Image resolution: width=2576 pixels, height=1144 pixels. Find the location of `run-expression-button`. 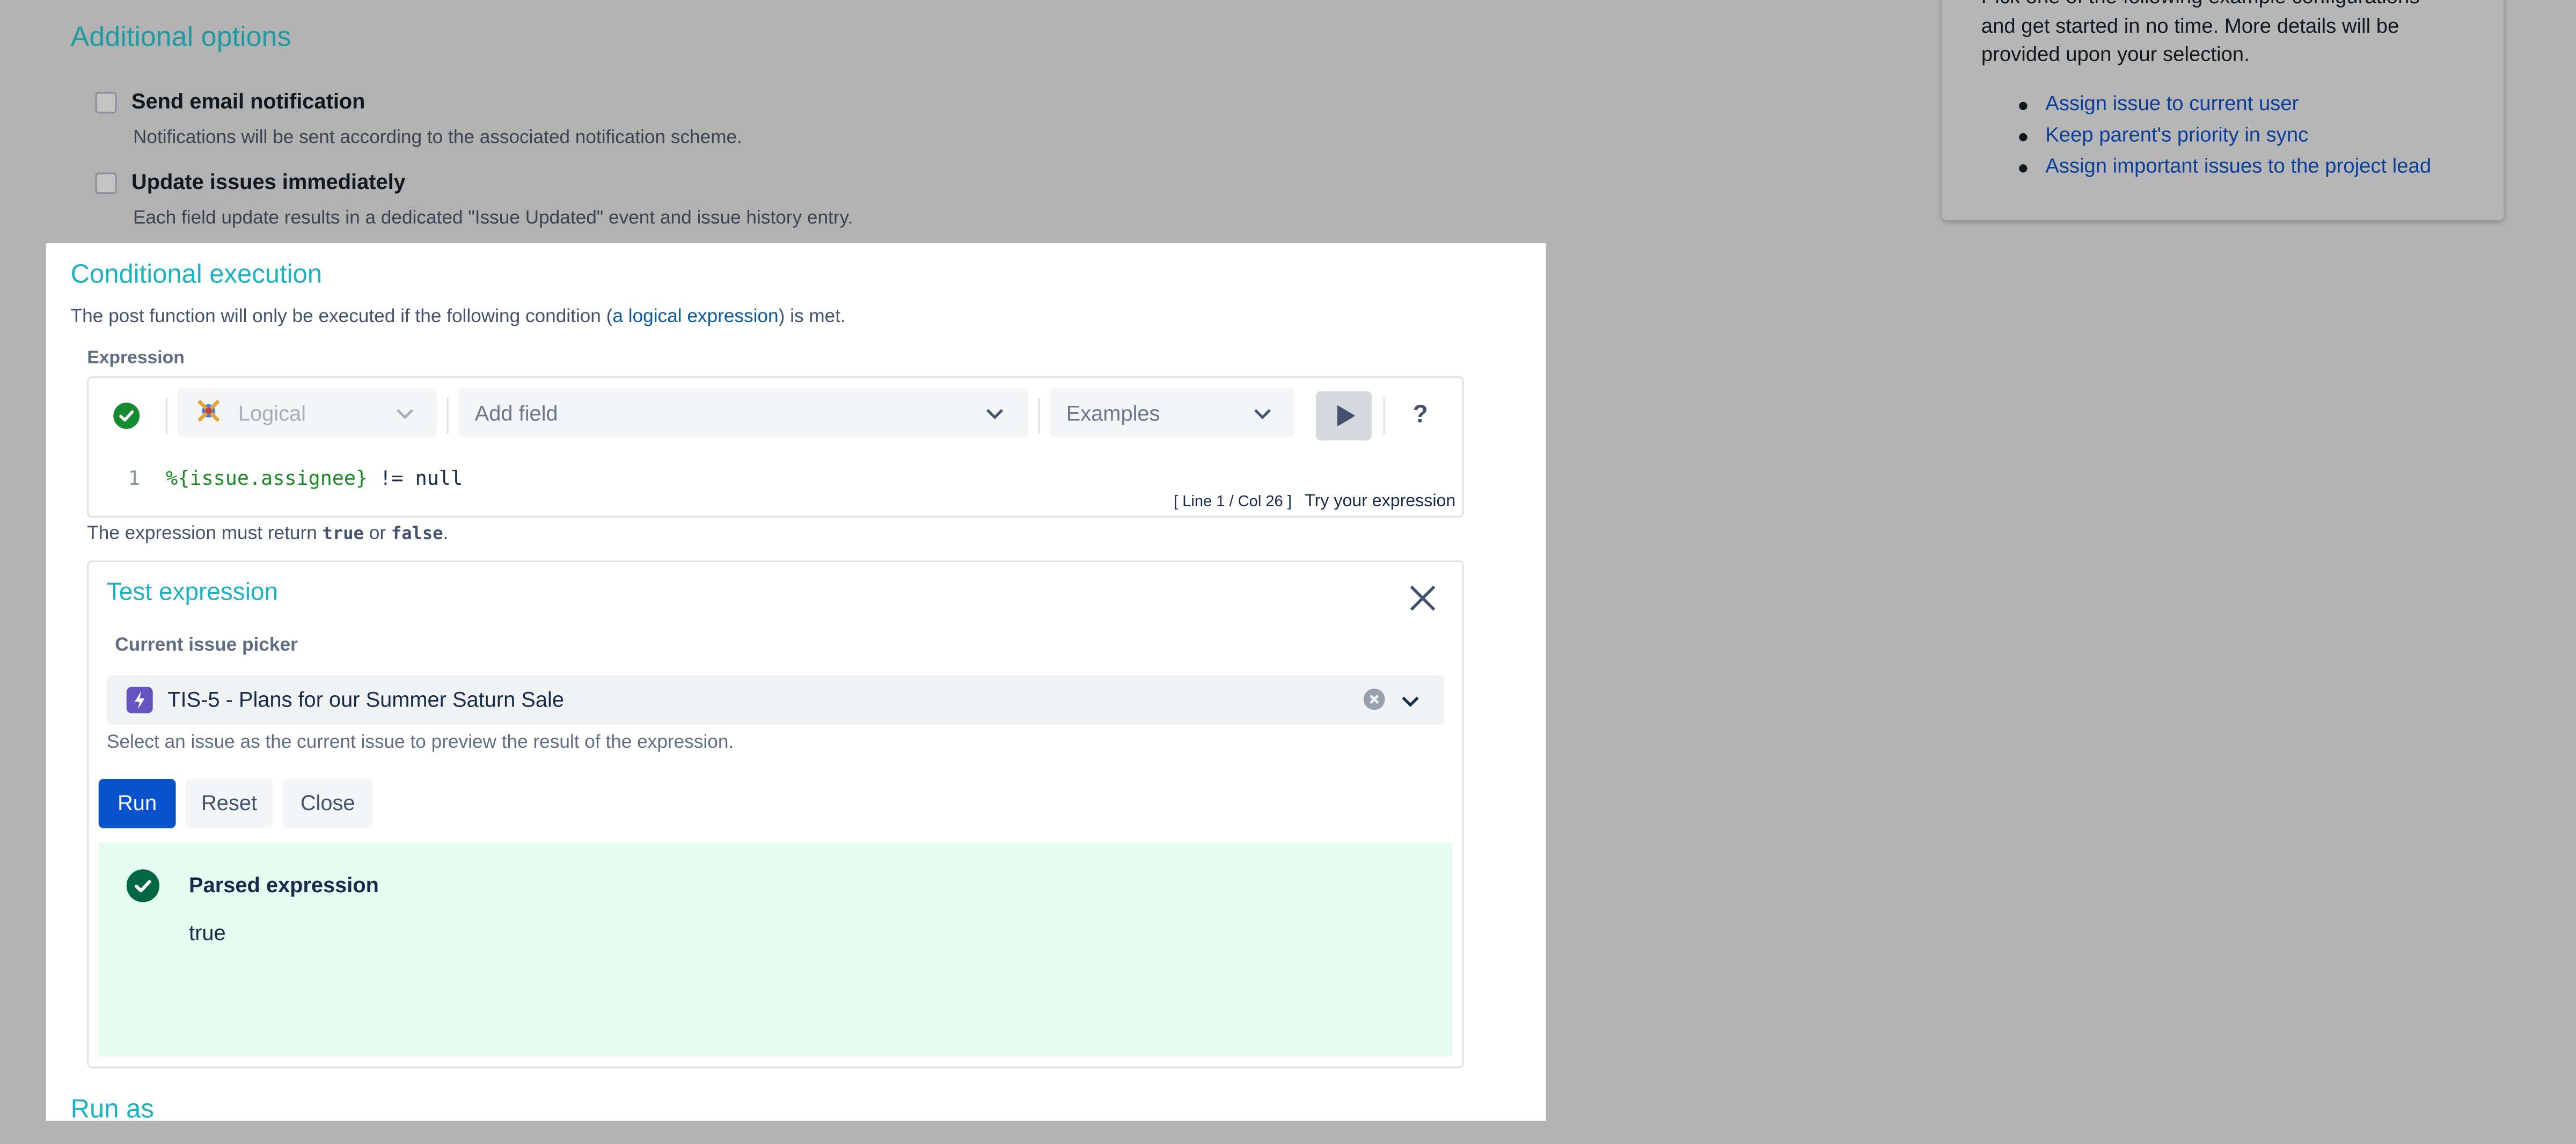

run-expression-button is located at coordinates (1344, 416).